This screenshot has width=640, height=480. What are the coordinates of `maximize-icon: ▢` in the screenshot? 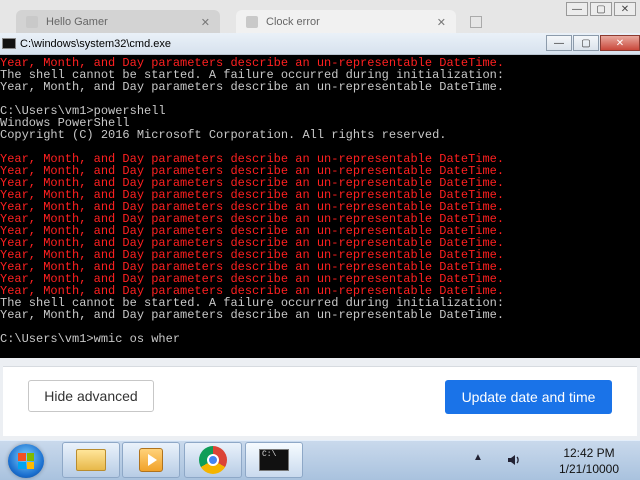 It's located at (601, 9).